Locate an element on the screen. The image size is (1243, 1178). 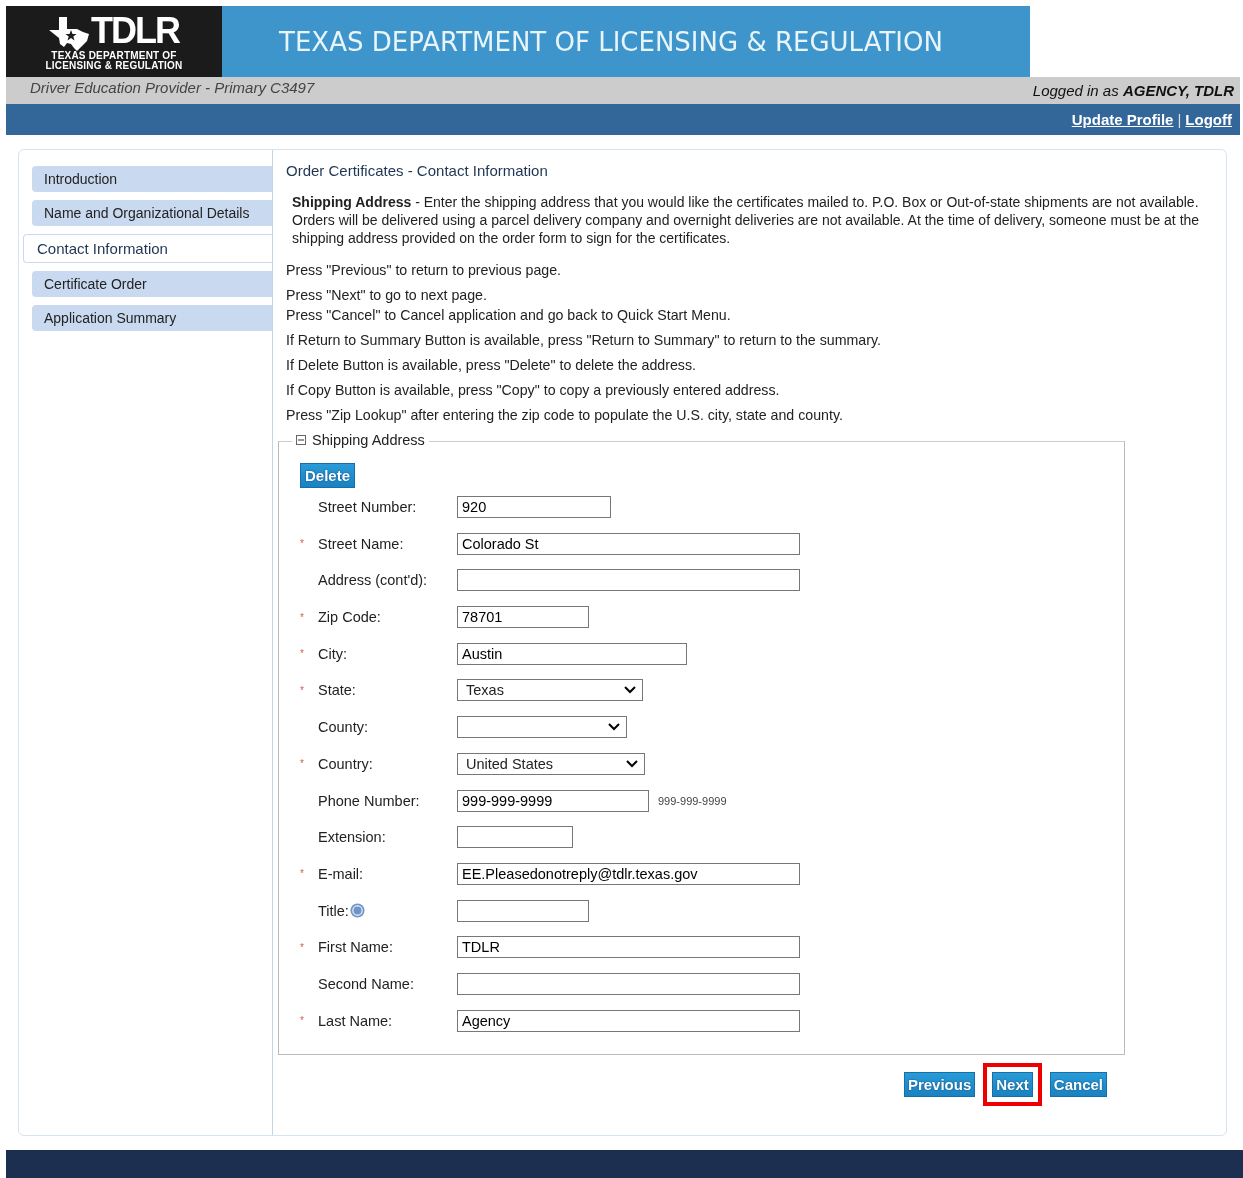
field-label: Country: is located at coordinates (345, 763).